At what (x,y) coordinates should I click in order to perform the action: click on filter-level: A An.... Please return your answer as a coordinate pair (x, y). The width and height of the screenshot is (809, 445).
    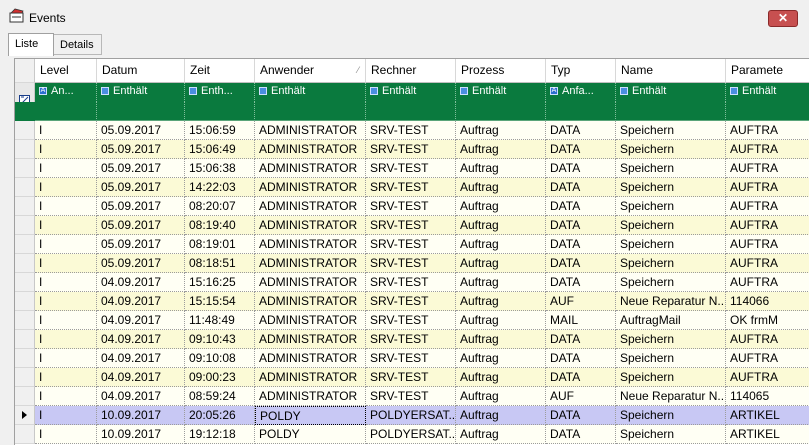
    Looking at the image, I should click on (66, 92).